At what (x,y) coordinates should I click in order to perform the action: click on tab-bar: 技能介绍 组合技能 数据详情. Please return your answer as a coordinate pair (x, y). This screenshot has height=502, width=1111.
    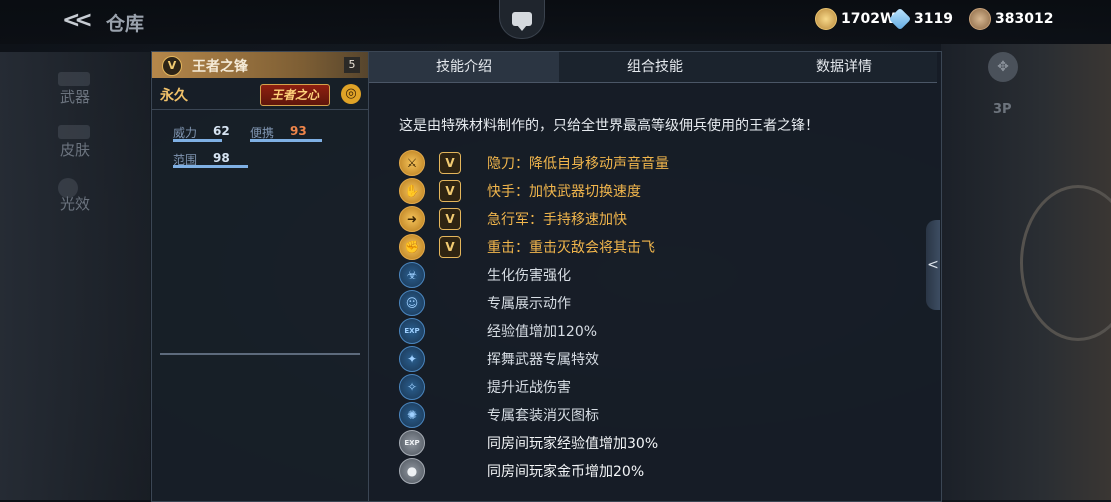
    Looking at the image, I should click on (653, 67).